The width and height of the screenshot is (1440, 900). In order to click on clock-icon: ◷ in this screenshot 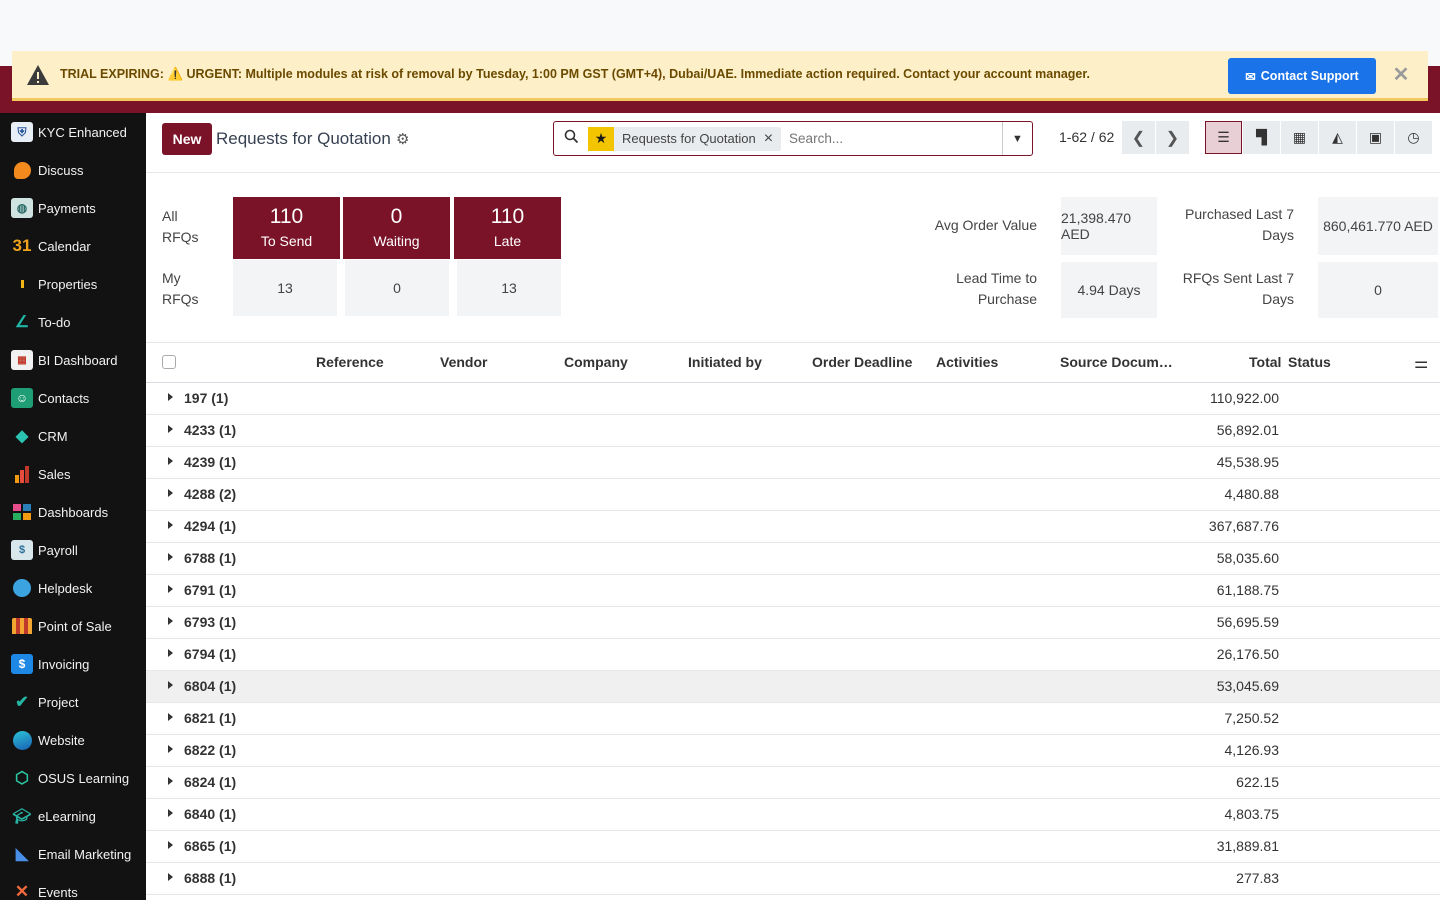, I will do `click(1413, 137)`.